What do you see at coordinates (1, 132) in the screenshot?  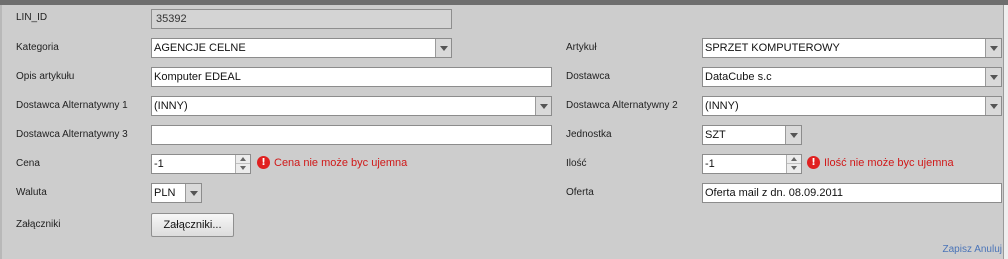 I see `left-border` at bounding box center [1, 132].